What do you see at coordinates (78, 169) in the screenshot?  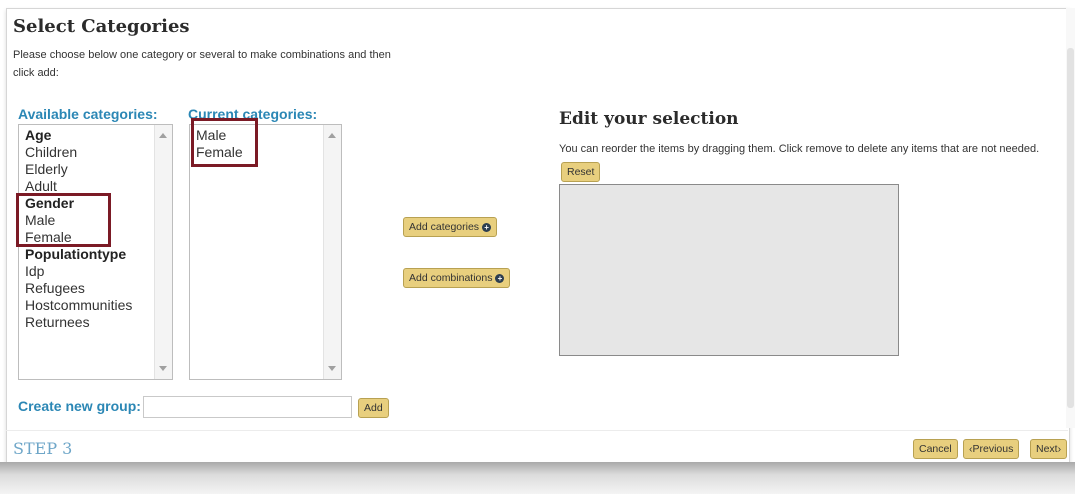 I see `category-option: Elderly` at bounding box center [78, 169].